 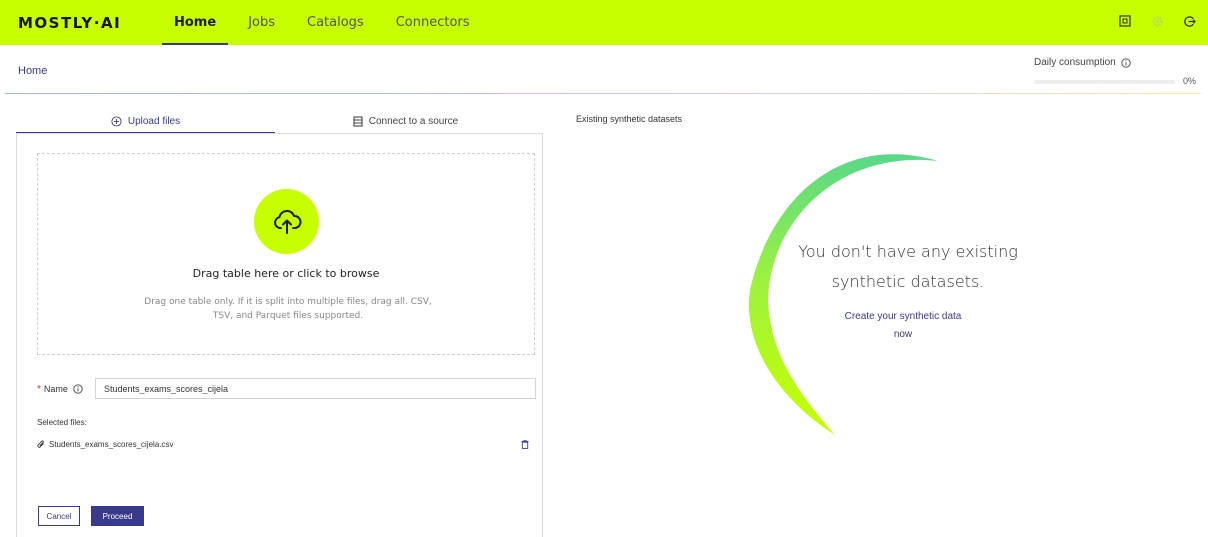 I want to click on consumption-percent: 0%, so click(x=1190, y=81).